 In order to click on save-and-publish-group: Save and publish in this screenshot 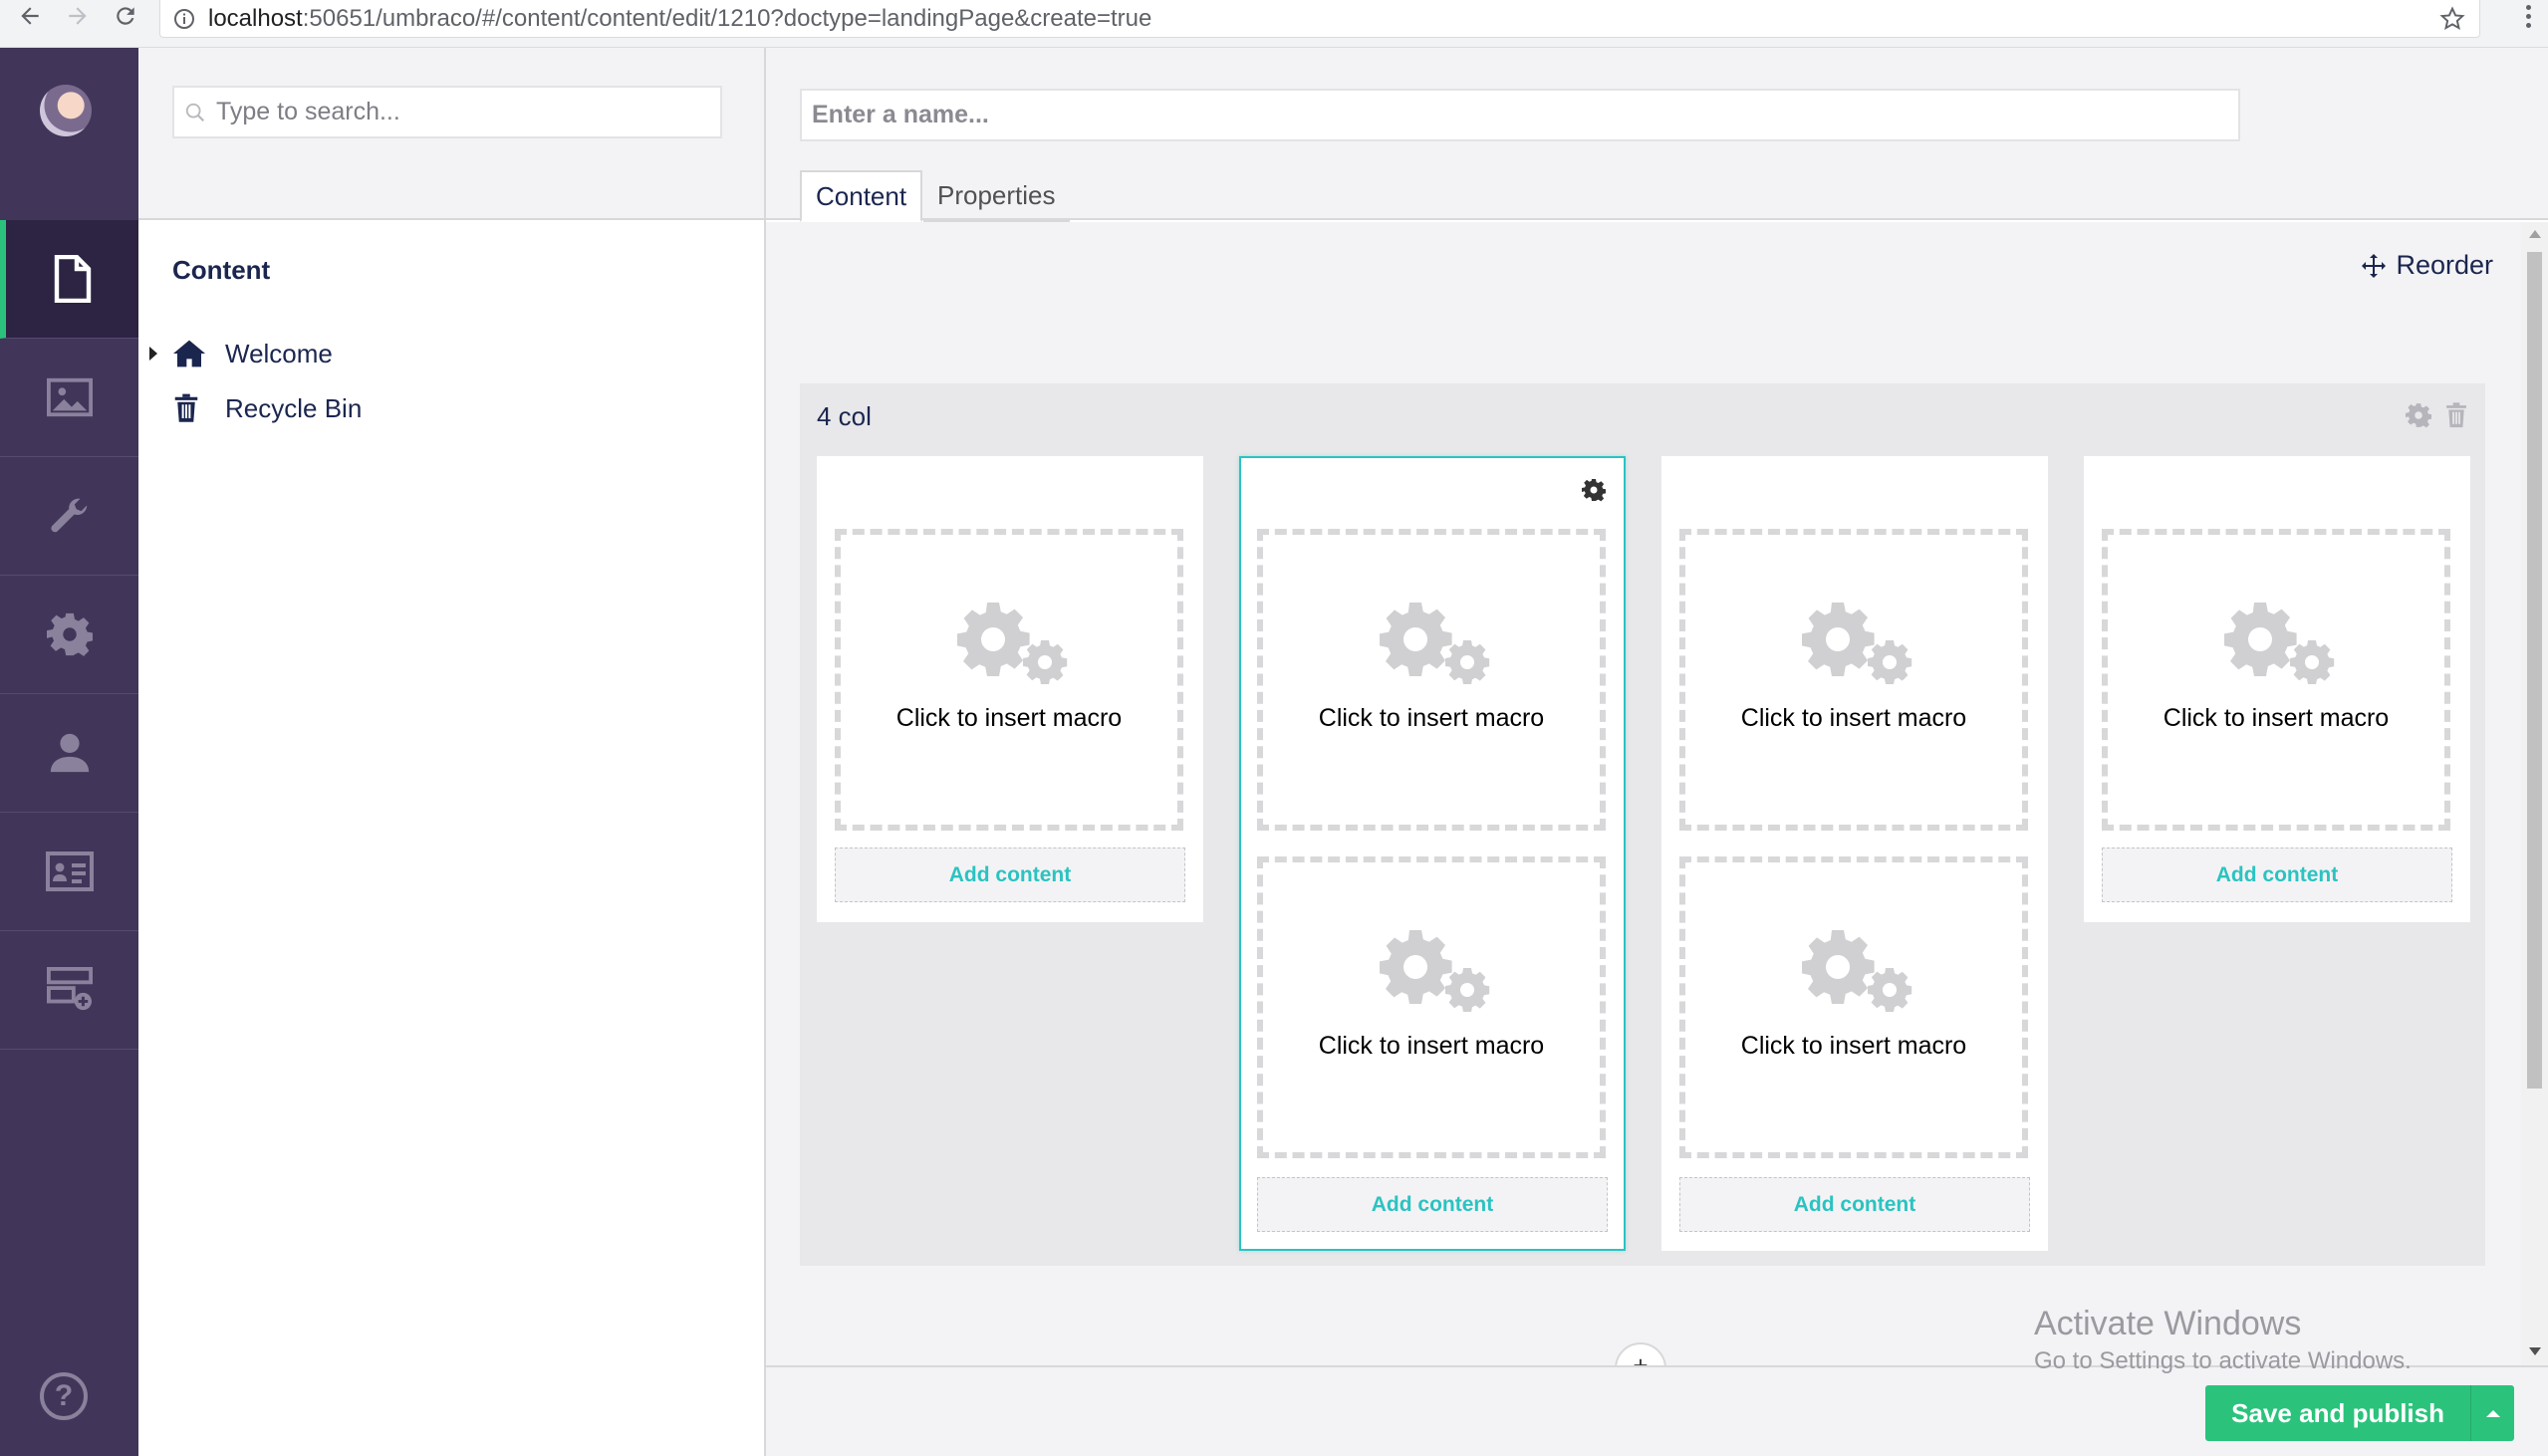, I will do `click(2359, 1413)`.